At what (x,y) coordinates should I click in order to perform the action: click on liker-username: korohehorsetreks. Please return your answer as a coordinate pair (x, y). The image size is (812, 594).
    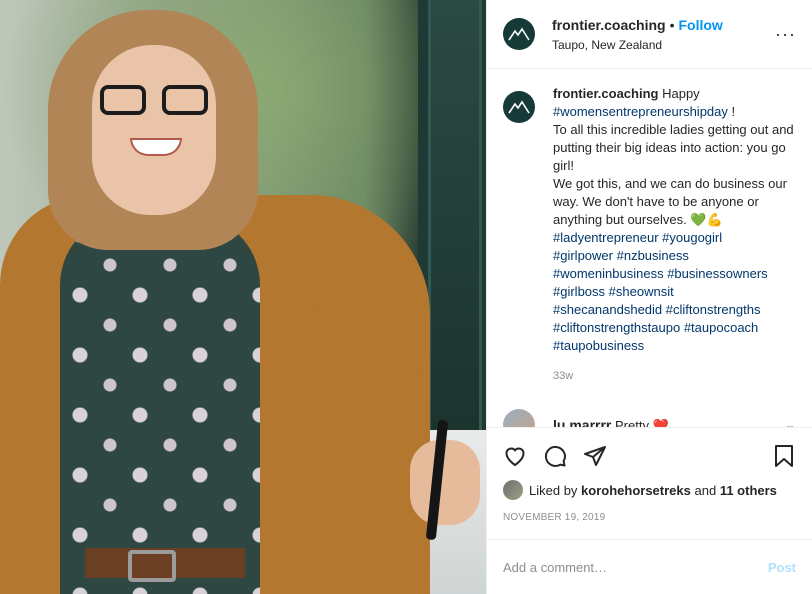
    Looking at the image, I should click on (636, 490).